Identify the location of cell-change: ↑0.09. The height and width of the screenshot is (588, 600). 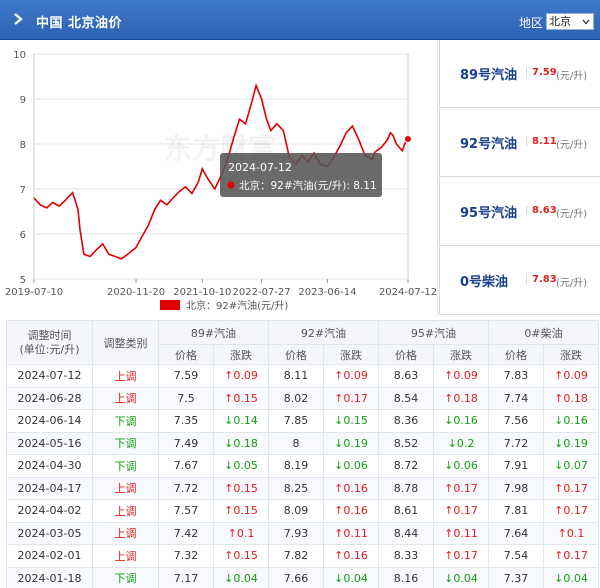
(571, 376).